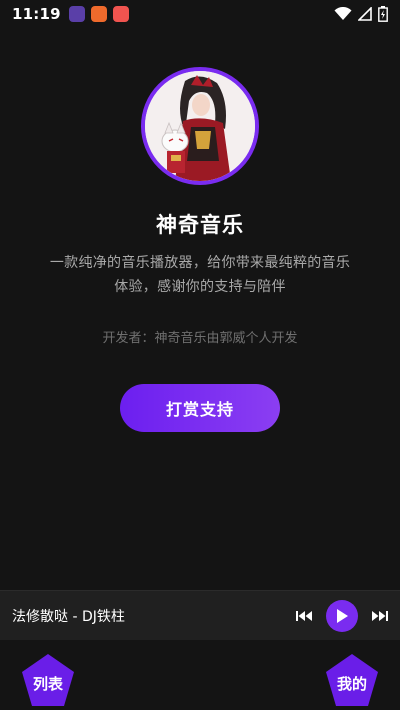 The image size is (400, 710). I want to click on avatar-illustration, so click(200, 126).